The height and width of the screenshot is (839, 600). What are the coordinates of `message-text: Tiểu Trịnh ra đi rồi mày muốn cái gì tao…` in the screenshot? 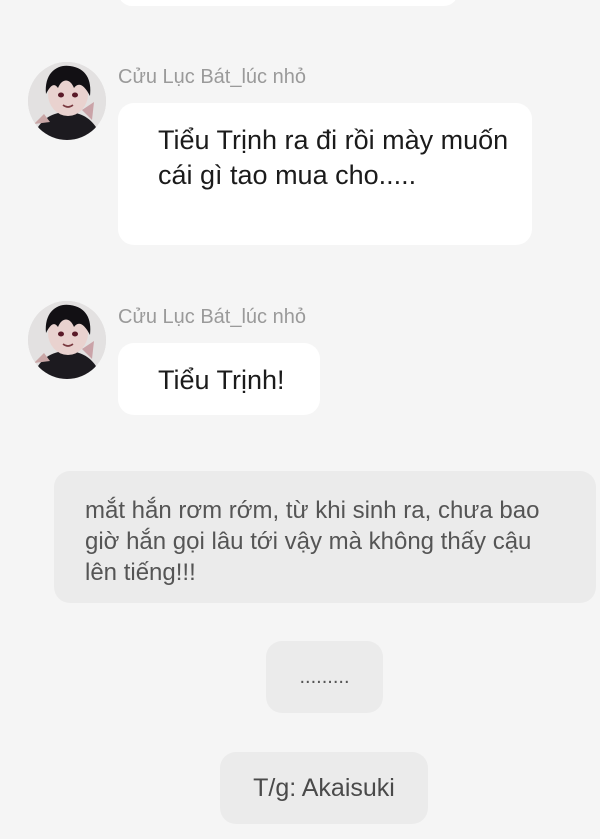 It's located at (333, 157).